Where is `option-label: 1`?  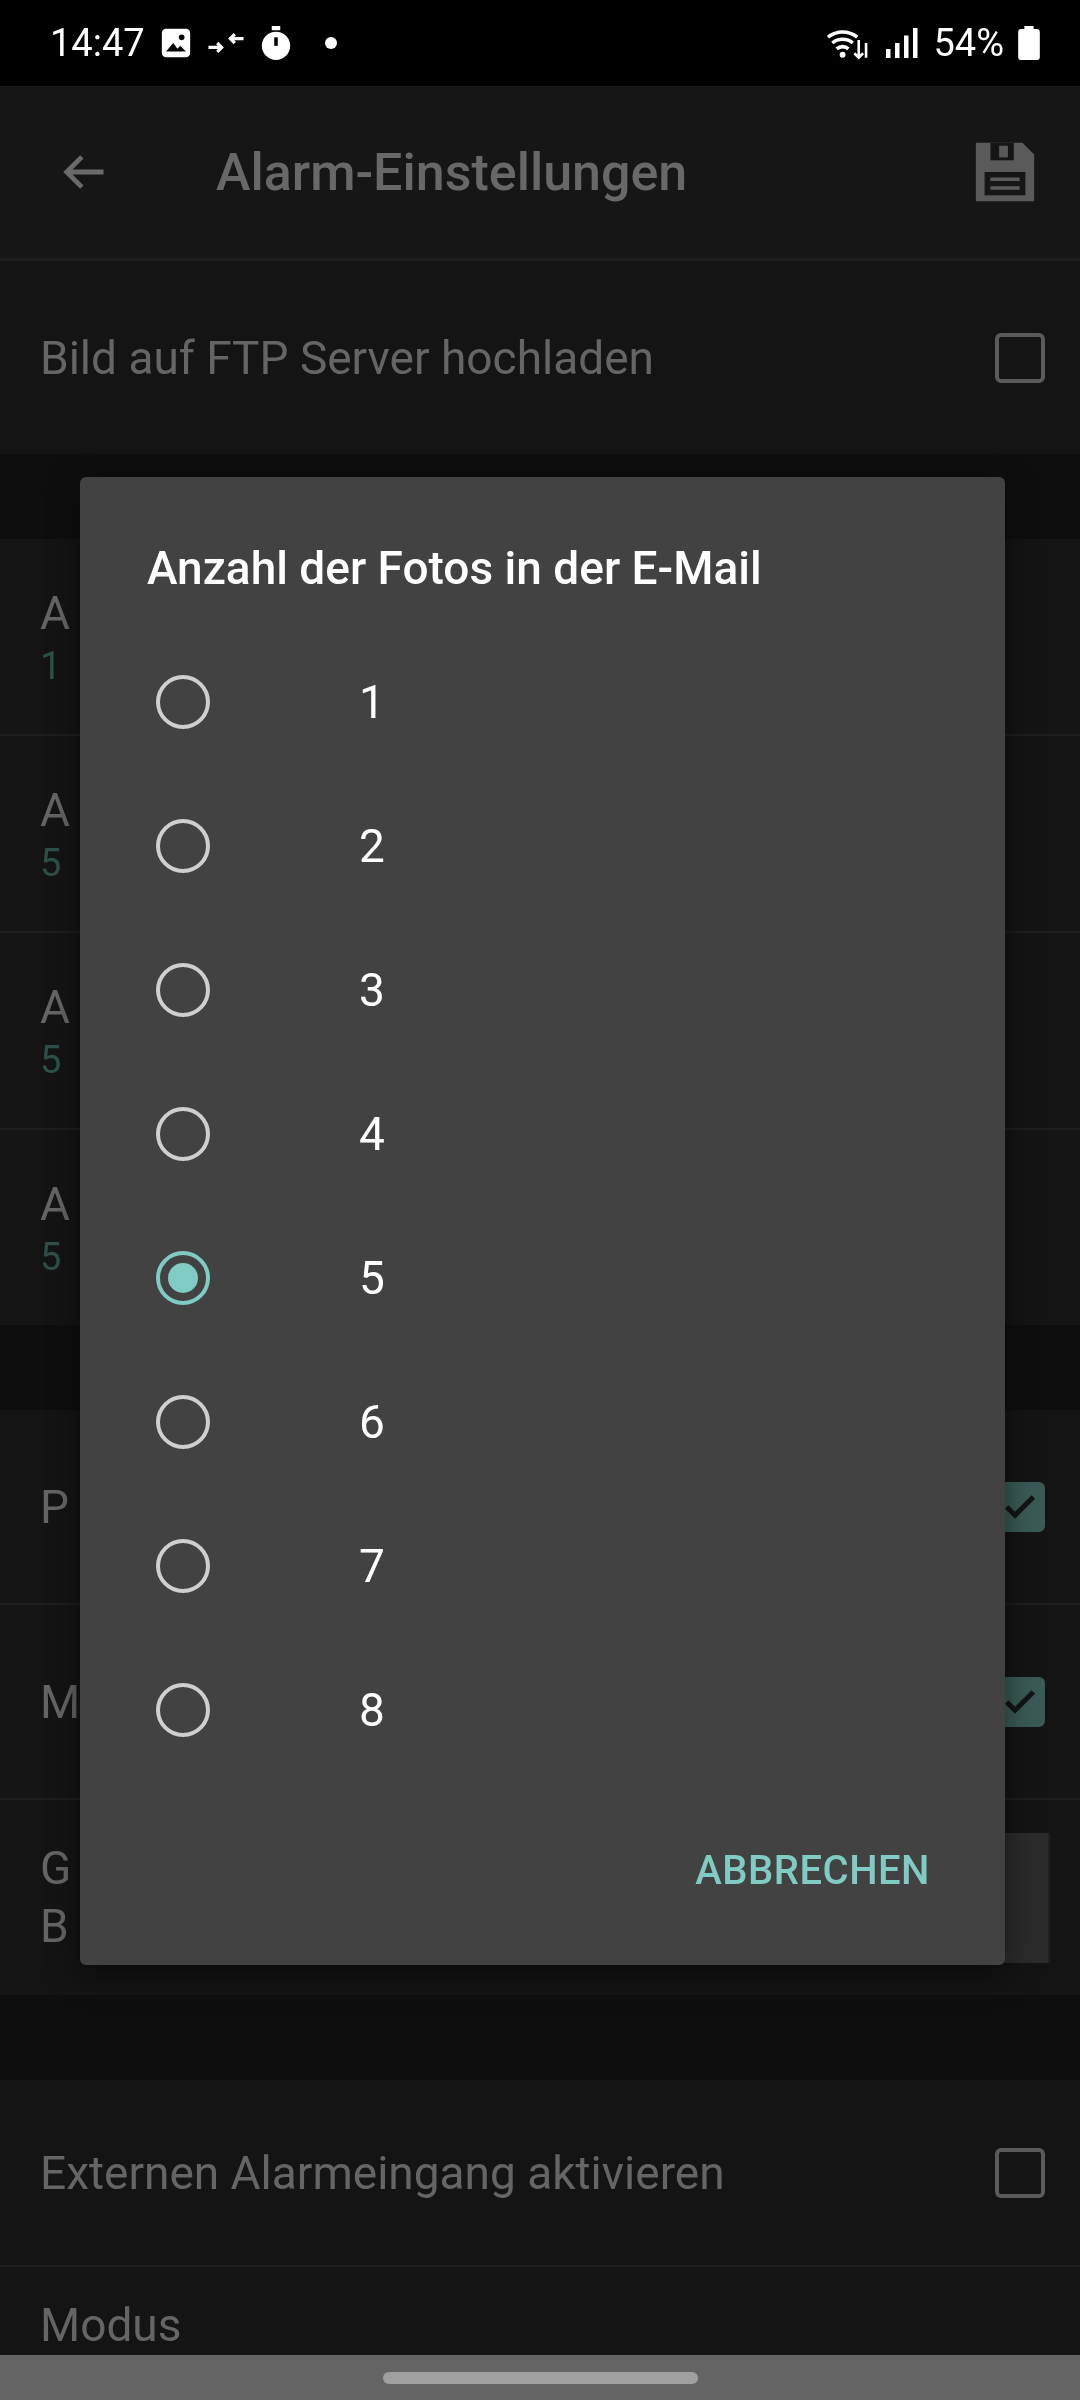
option-label: 1 is located at coordinates (372, 702).